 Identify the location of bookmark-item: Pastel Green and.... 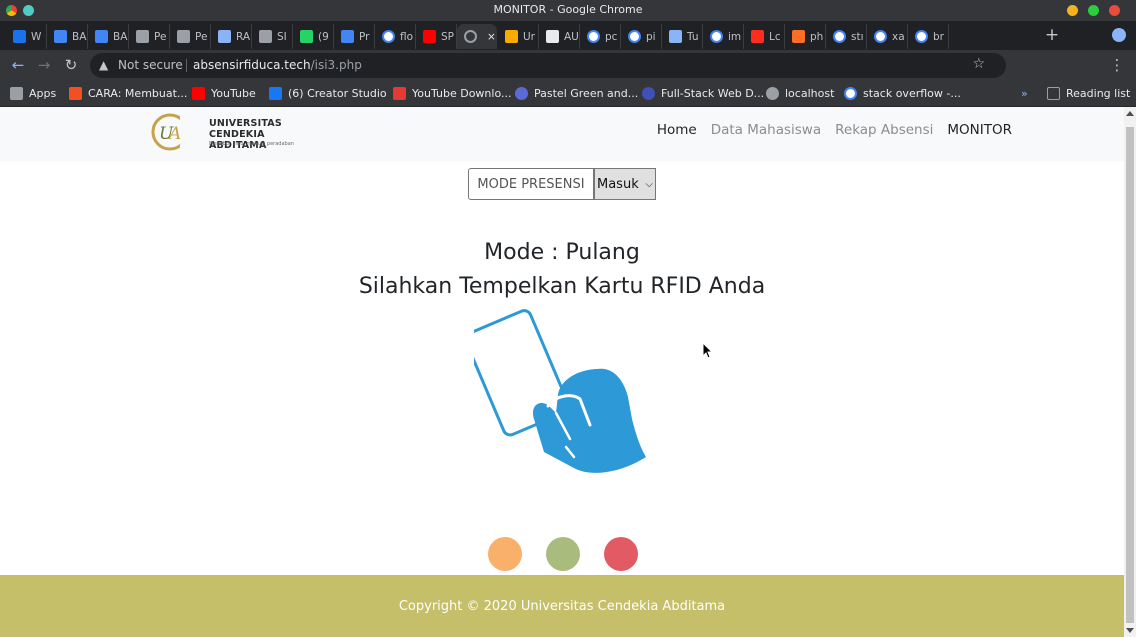
(576, 93).